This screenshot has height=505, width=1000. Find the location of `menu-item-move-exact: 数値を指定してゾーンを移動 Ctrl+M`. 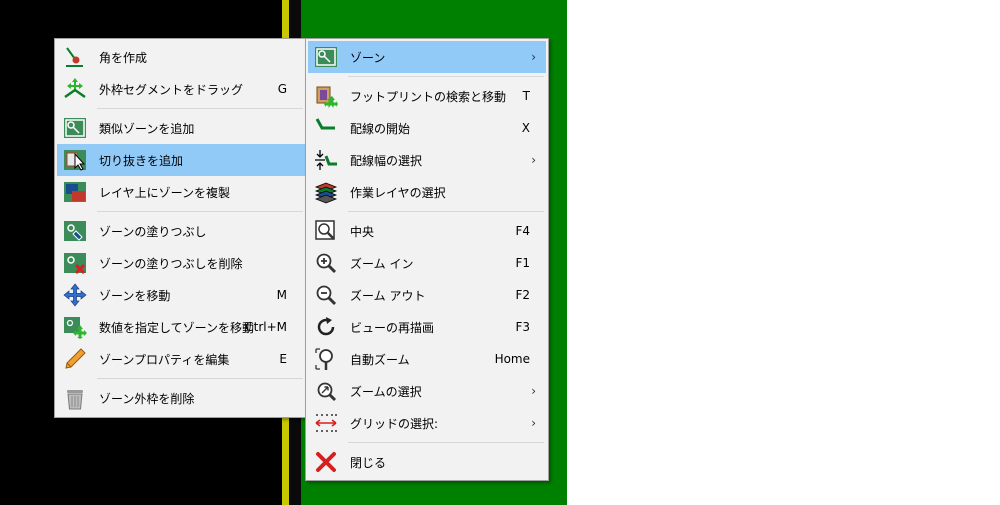

menu-item-move-exact: 数値を指定してゾーンを移動 Ctrl+M is located at coordinates (181, 327).